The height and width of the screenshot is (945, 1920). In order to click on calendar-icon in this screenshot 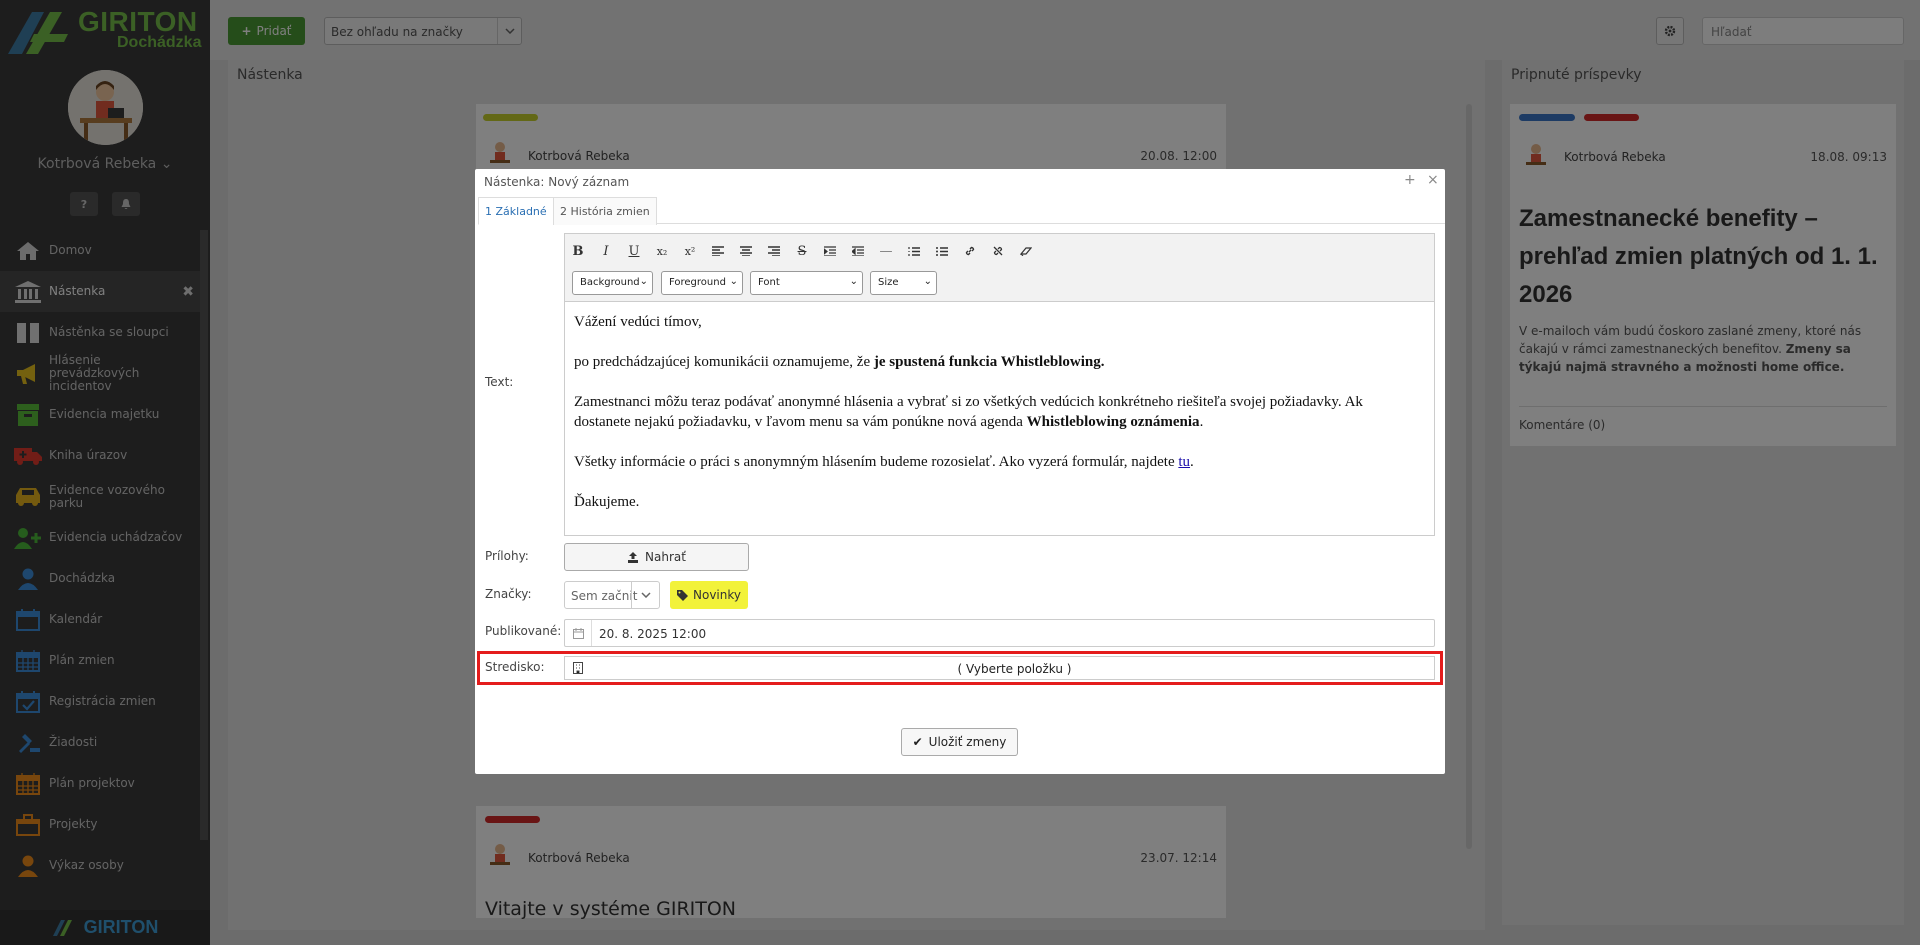, I will do `click(578, 633)`.